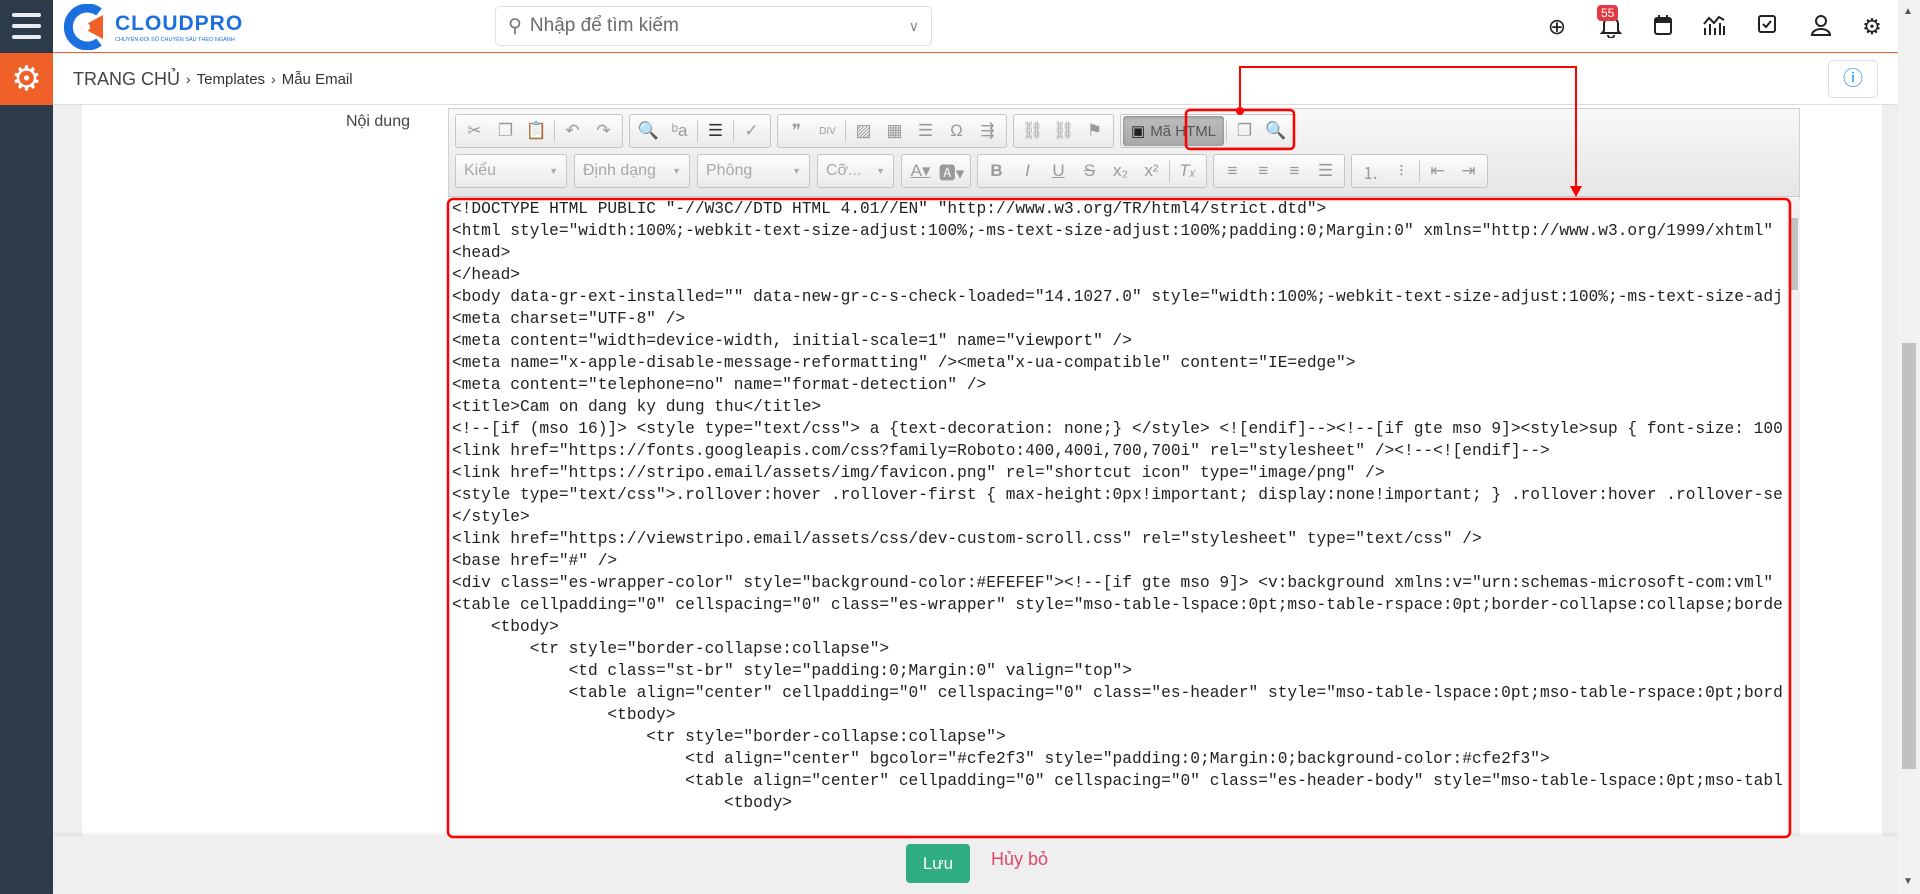 This screenshot has height=894, width=1920. Describe the element at coordinates (1232, 171) in the screenshot. I see `align-left-icon: ≡` at that location.